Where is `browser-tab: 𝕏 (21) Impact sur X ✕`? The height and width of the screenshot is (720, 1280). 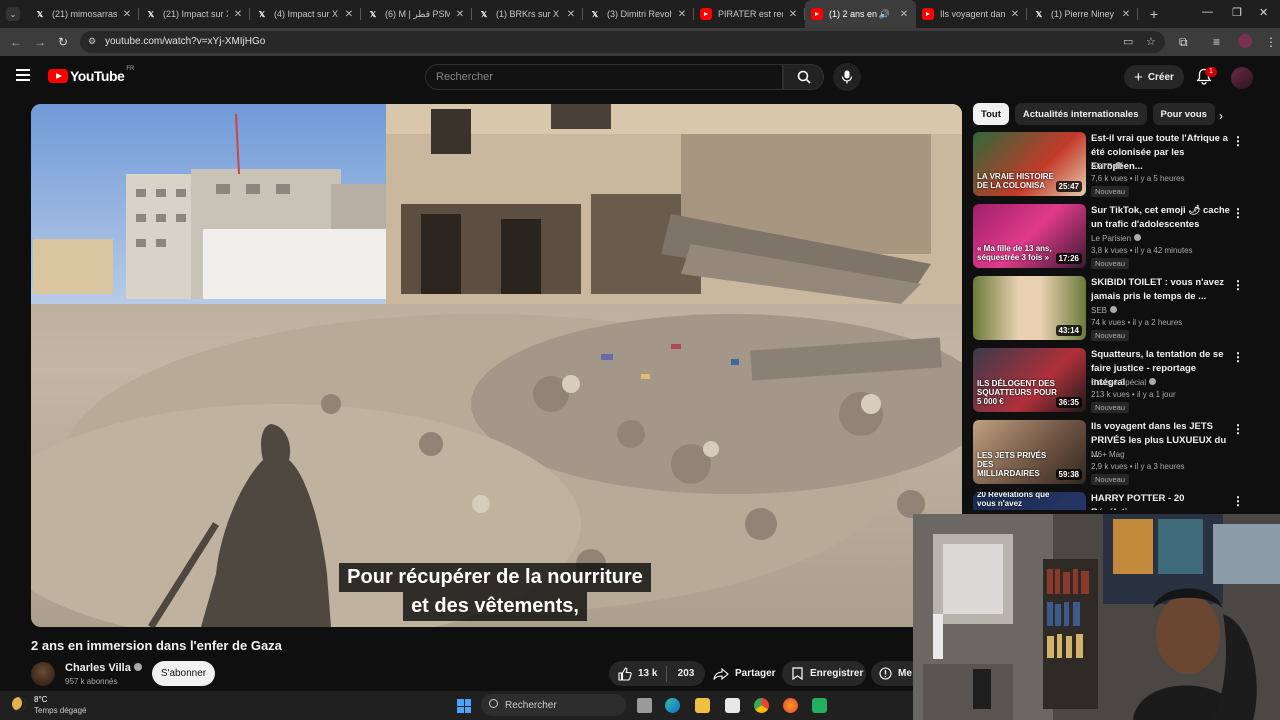
browser-tab: 𝕏 (21) Impact sur X ✕ is located at coordinates (194, 14).